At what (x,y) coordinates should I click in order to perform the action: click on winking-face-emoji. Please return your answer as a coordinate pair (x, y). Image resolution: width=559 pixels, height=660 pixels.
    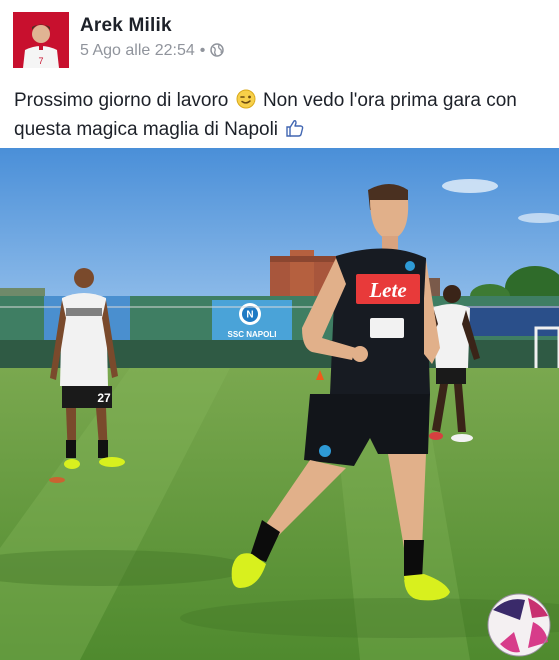
    Looking at the image, I should click on (246, 103).